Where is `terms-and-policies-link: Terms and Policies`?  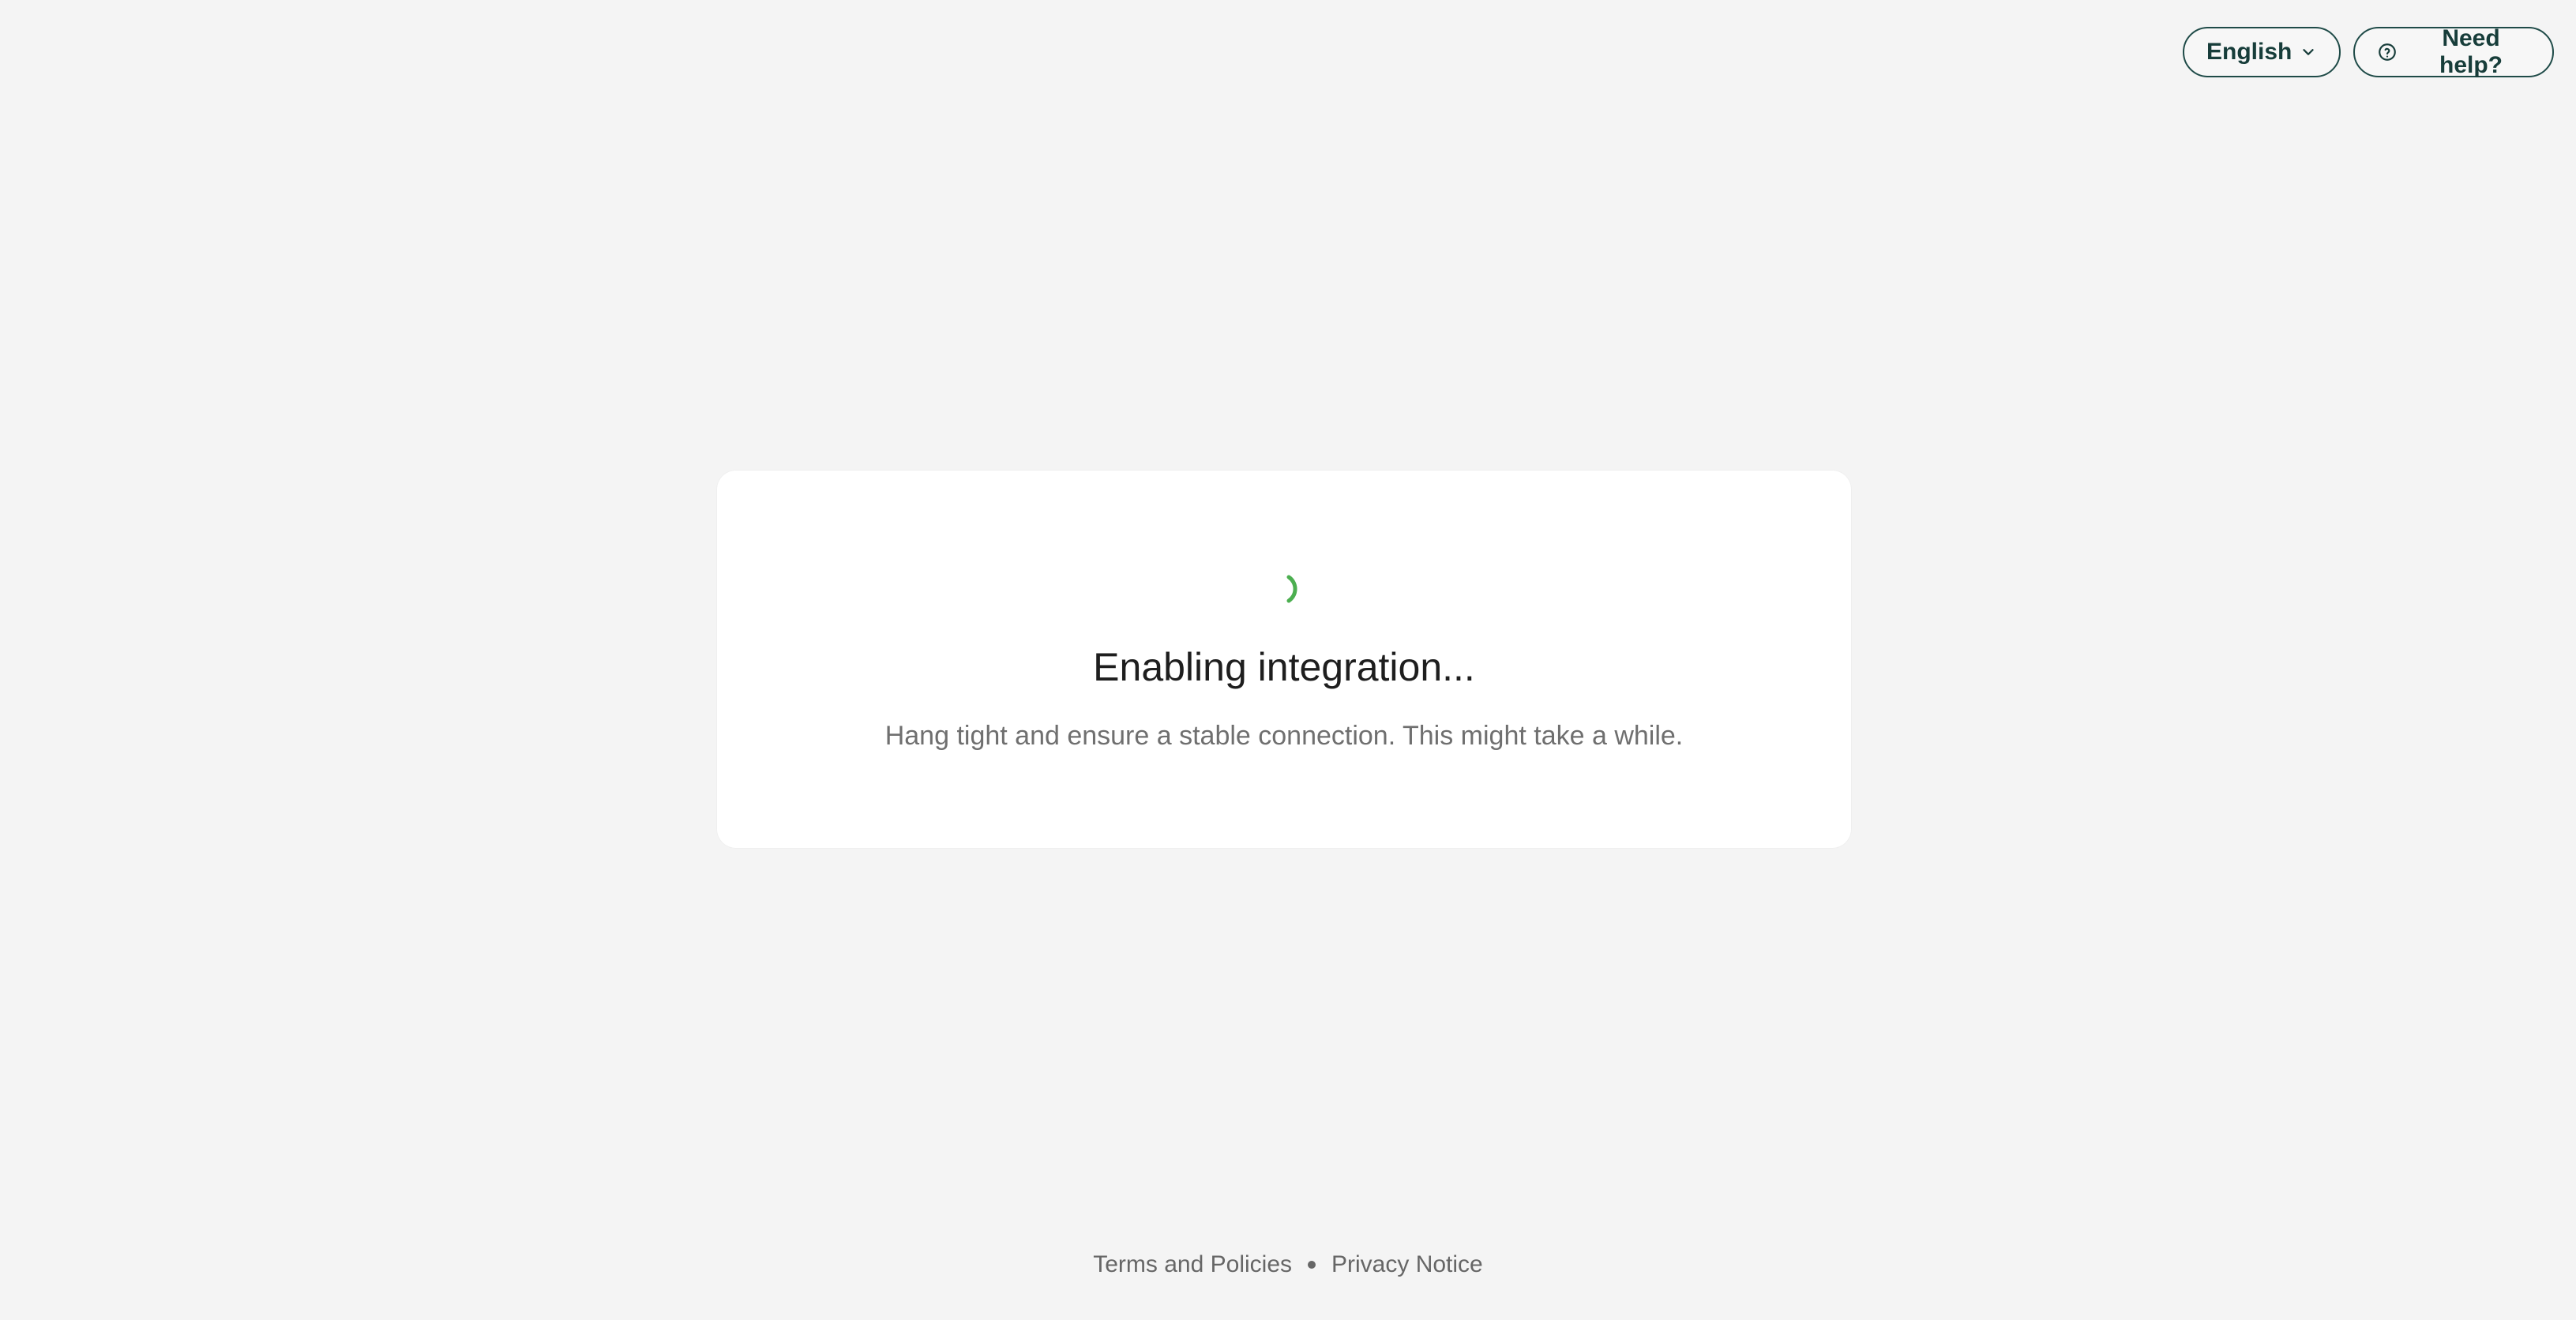 terms-and-policies-link: Terms and Policies is located at coordinates (1192, 1264).